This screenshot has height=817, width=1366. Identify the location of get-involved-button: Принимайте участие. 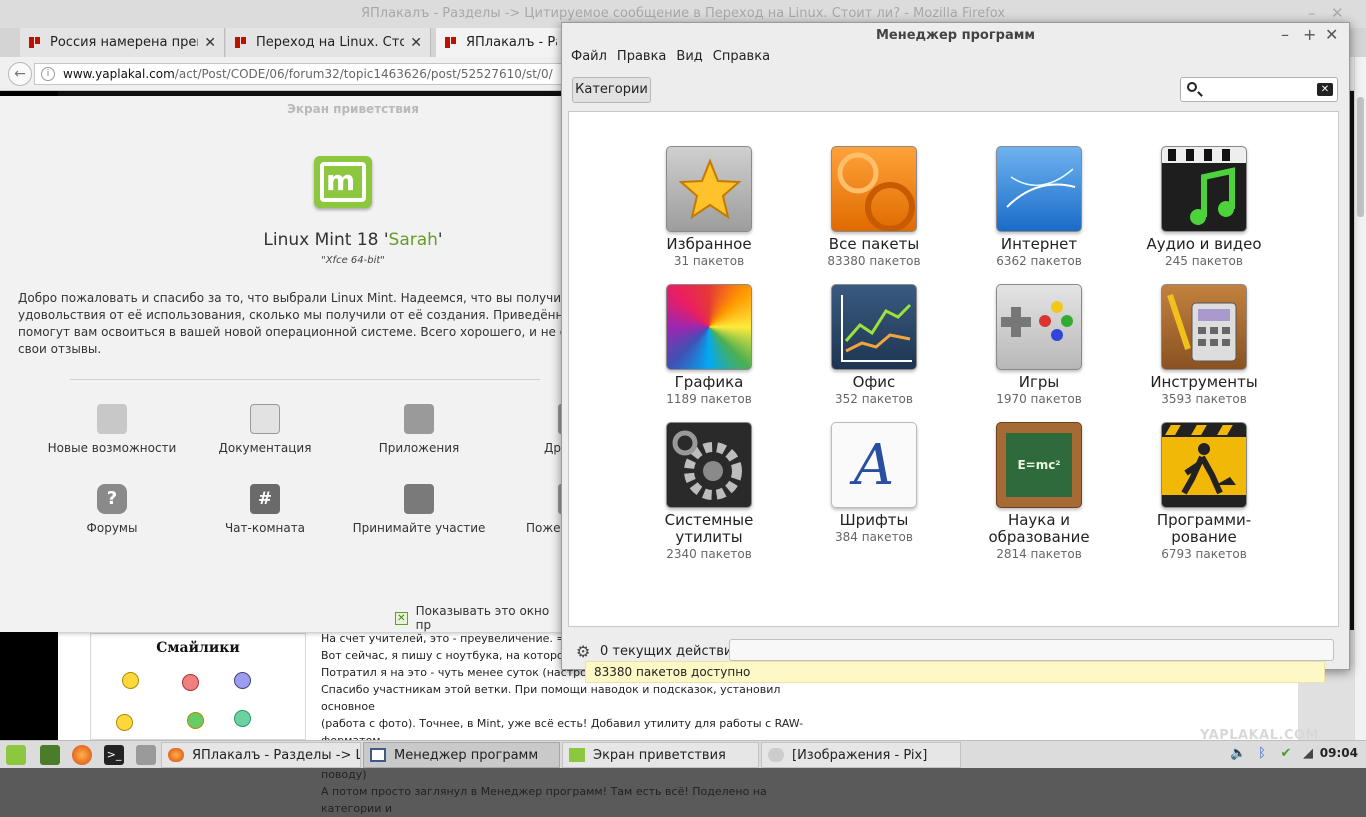
(419, 510).